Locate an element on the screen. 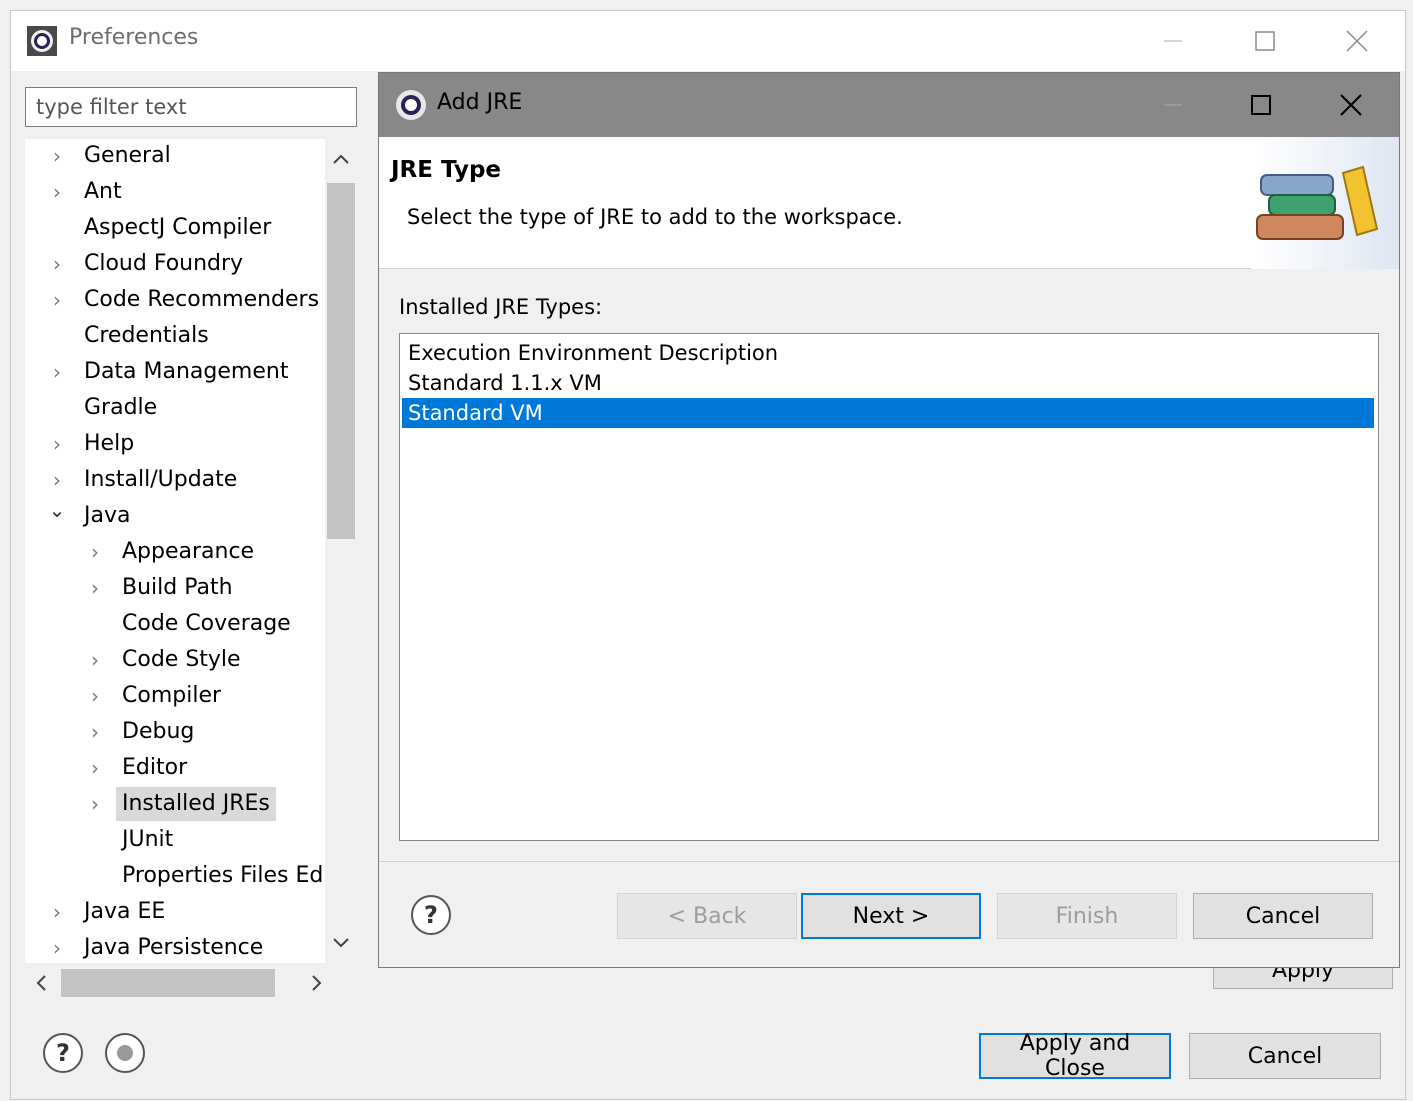  tree-item-label: Gradle is located at coordinates (121, 407).